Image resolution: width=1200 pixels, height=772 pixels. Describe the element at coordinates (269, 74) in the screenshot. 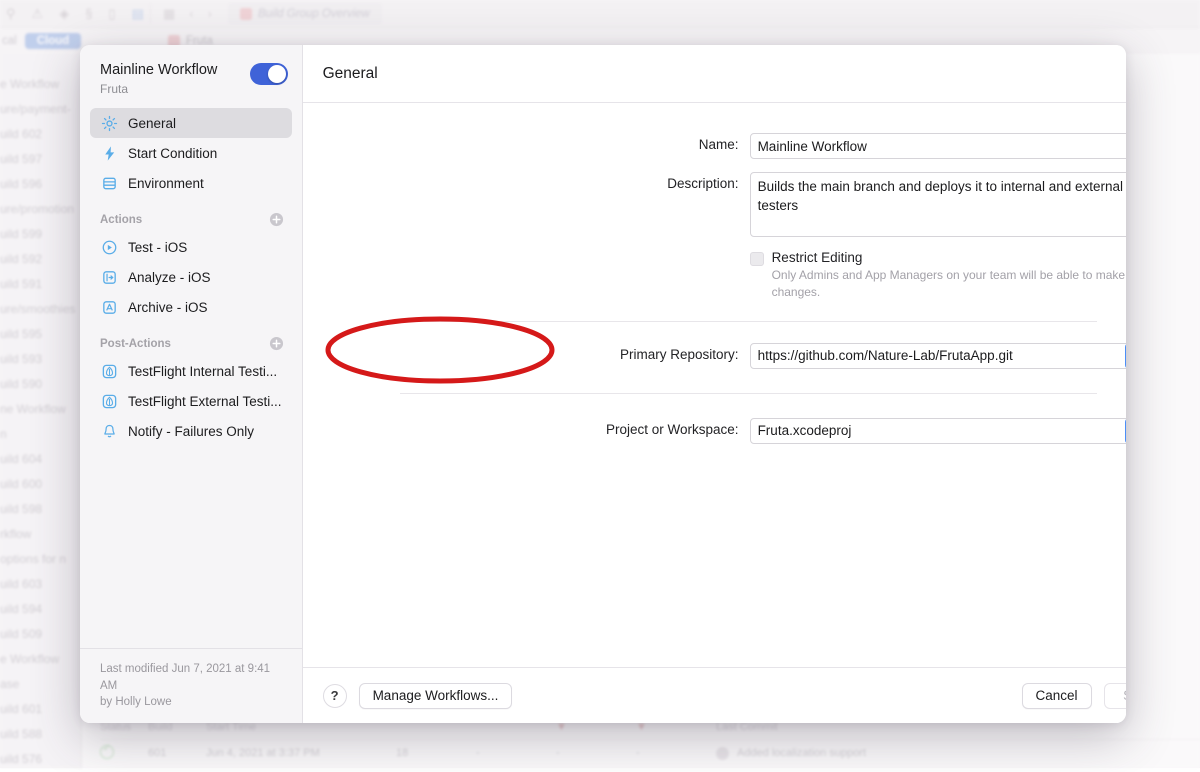

I see `workflow-enabled-toggle` at that location.